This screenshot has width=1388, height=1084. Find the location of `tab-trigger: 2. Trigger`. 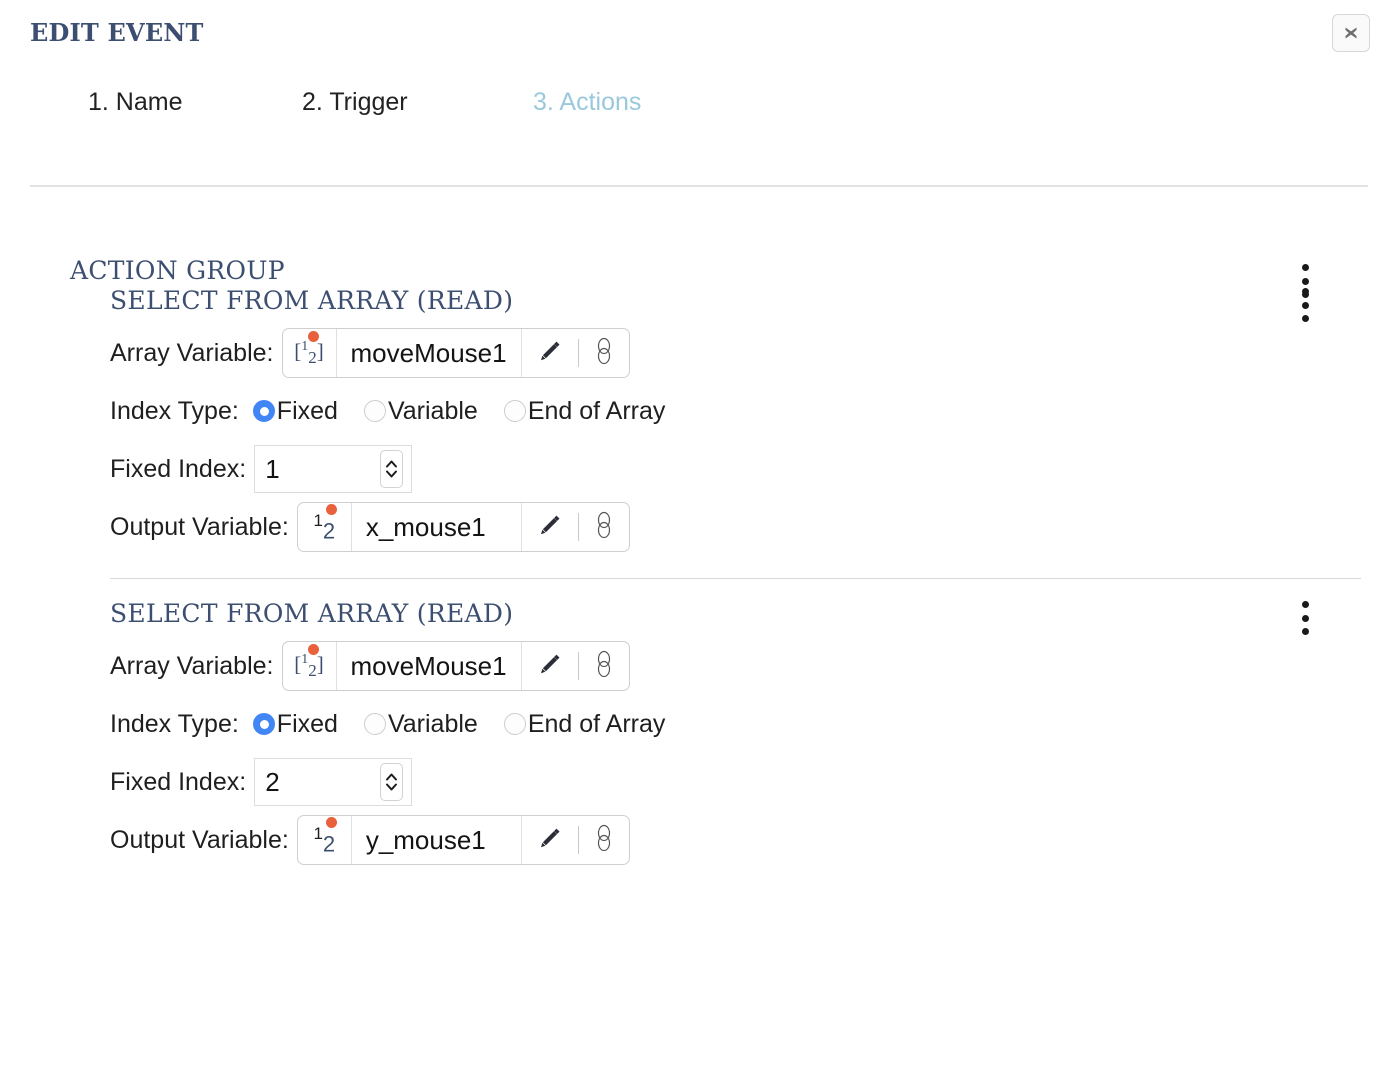

tab-trigger: 2. Trigger is located at coordinates (355, 102).